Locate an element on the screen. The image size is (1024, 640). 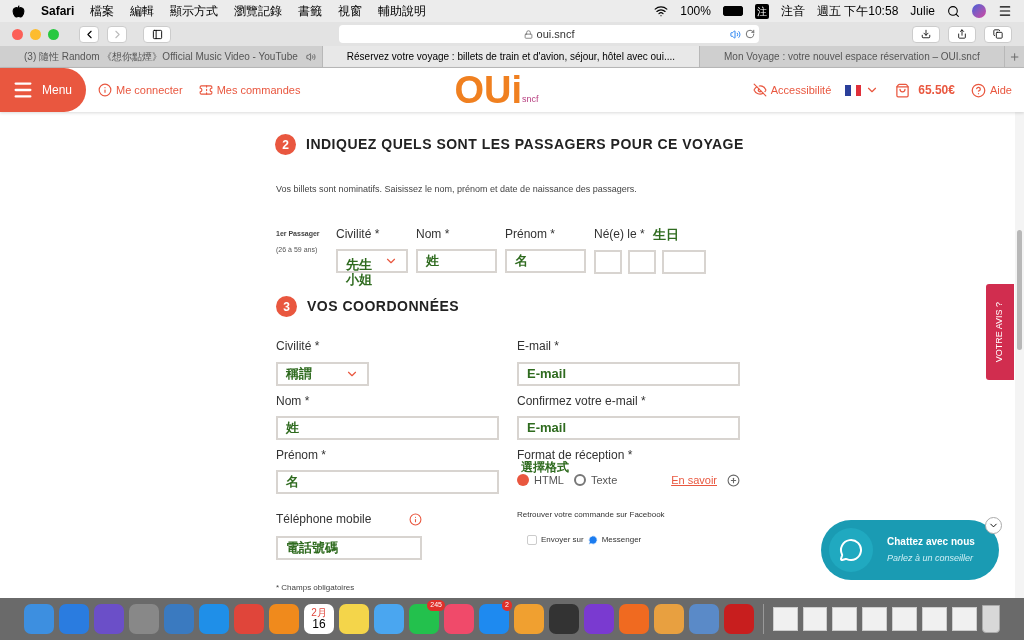
day-input is located at coordinates (608, 262).